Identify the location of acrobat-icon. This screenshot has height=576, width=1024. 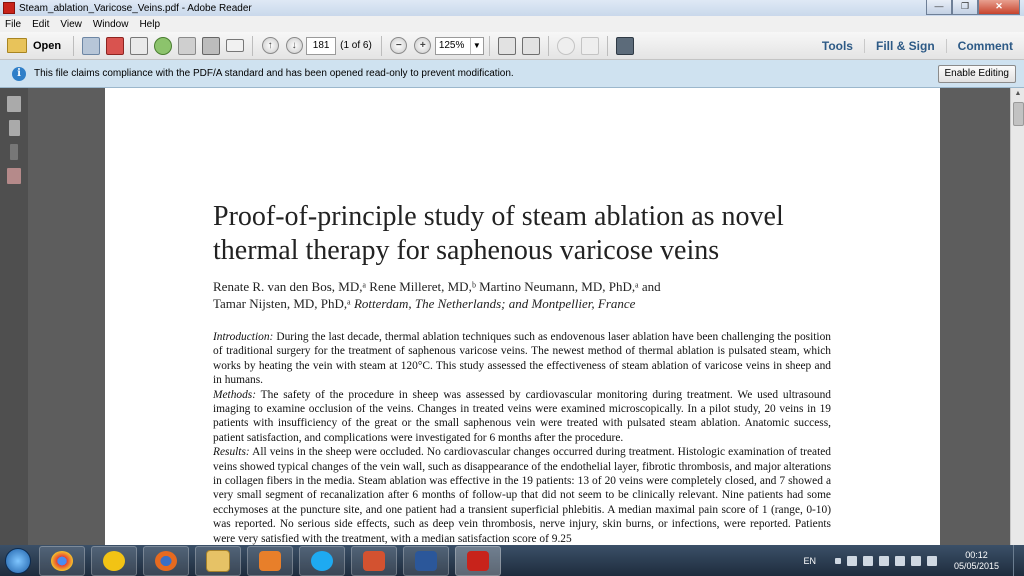
(478, 560).